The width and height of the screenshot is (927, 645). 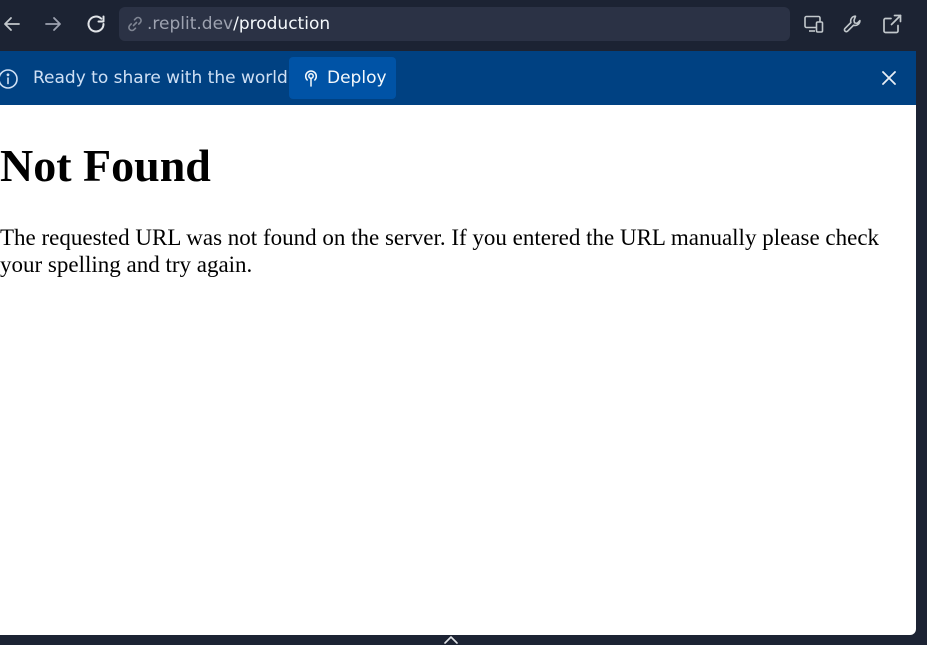 I want to click on arrow-right-icon, so click(x=53, y=24).